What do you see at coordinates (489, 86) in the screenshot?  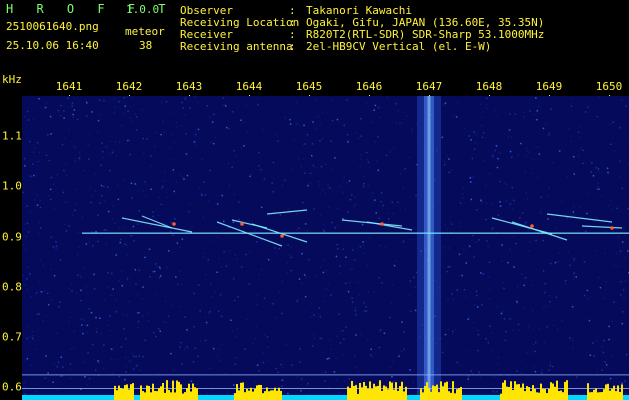 I see `time-label-1648: 1648` at bounding box center [489, 86].